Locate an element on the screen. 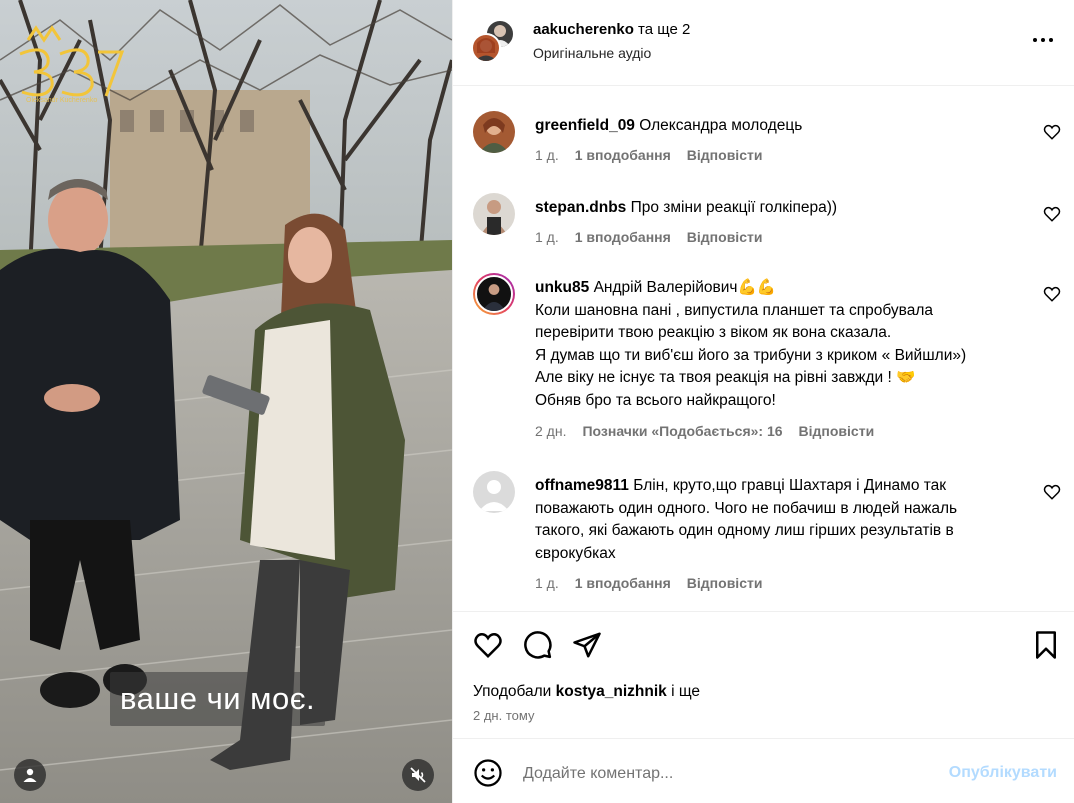 This screenshot has height=803, width=1074. comment-likes: Позначки «Подобається»: 16 is located at coordinates (682, 431).